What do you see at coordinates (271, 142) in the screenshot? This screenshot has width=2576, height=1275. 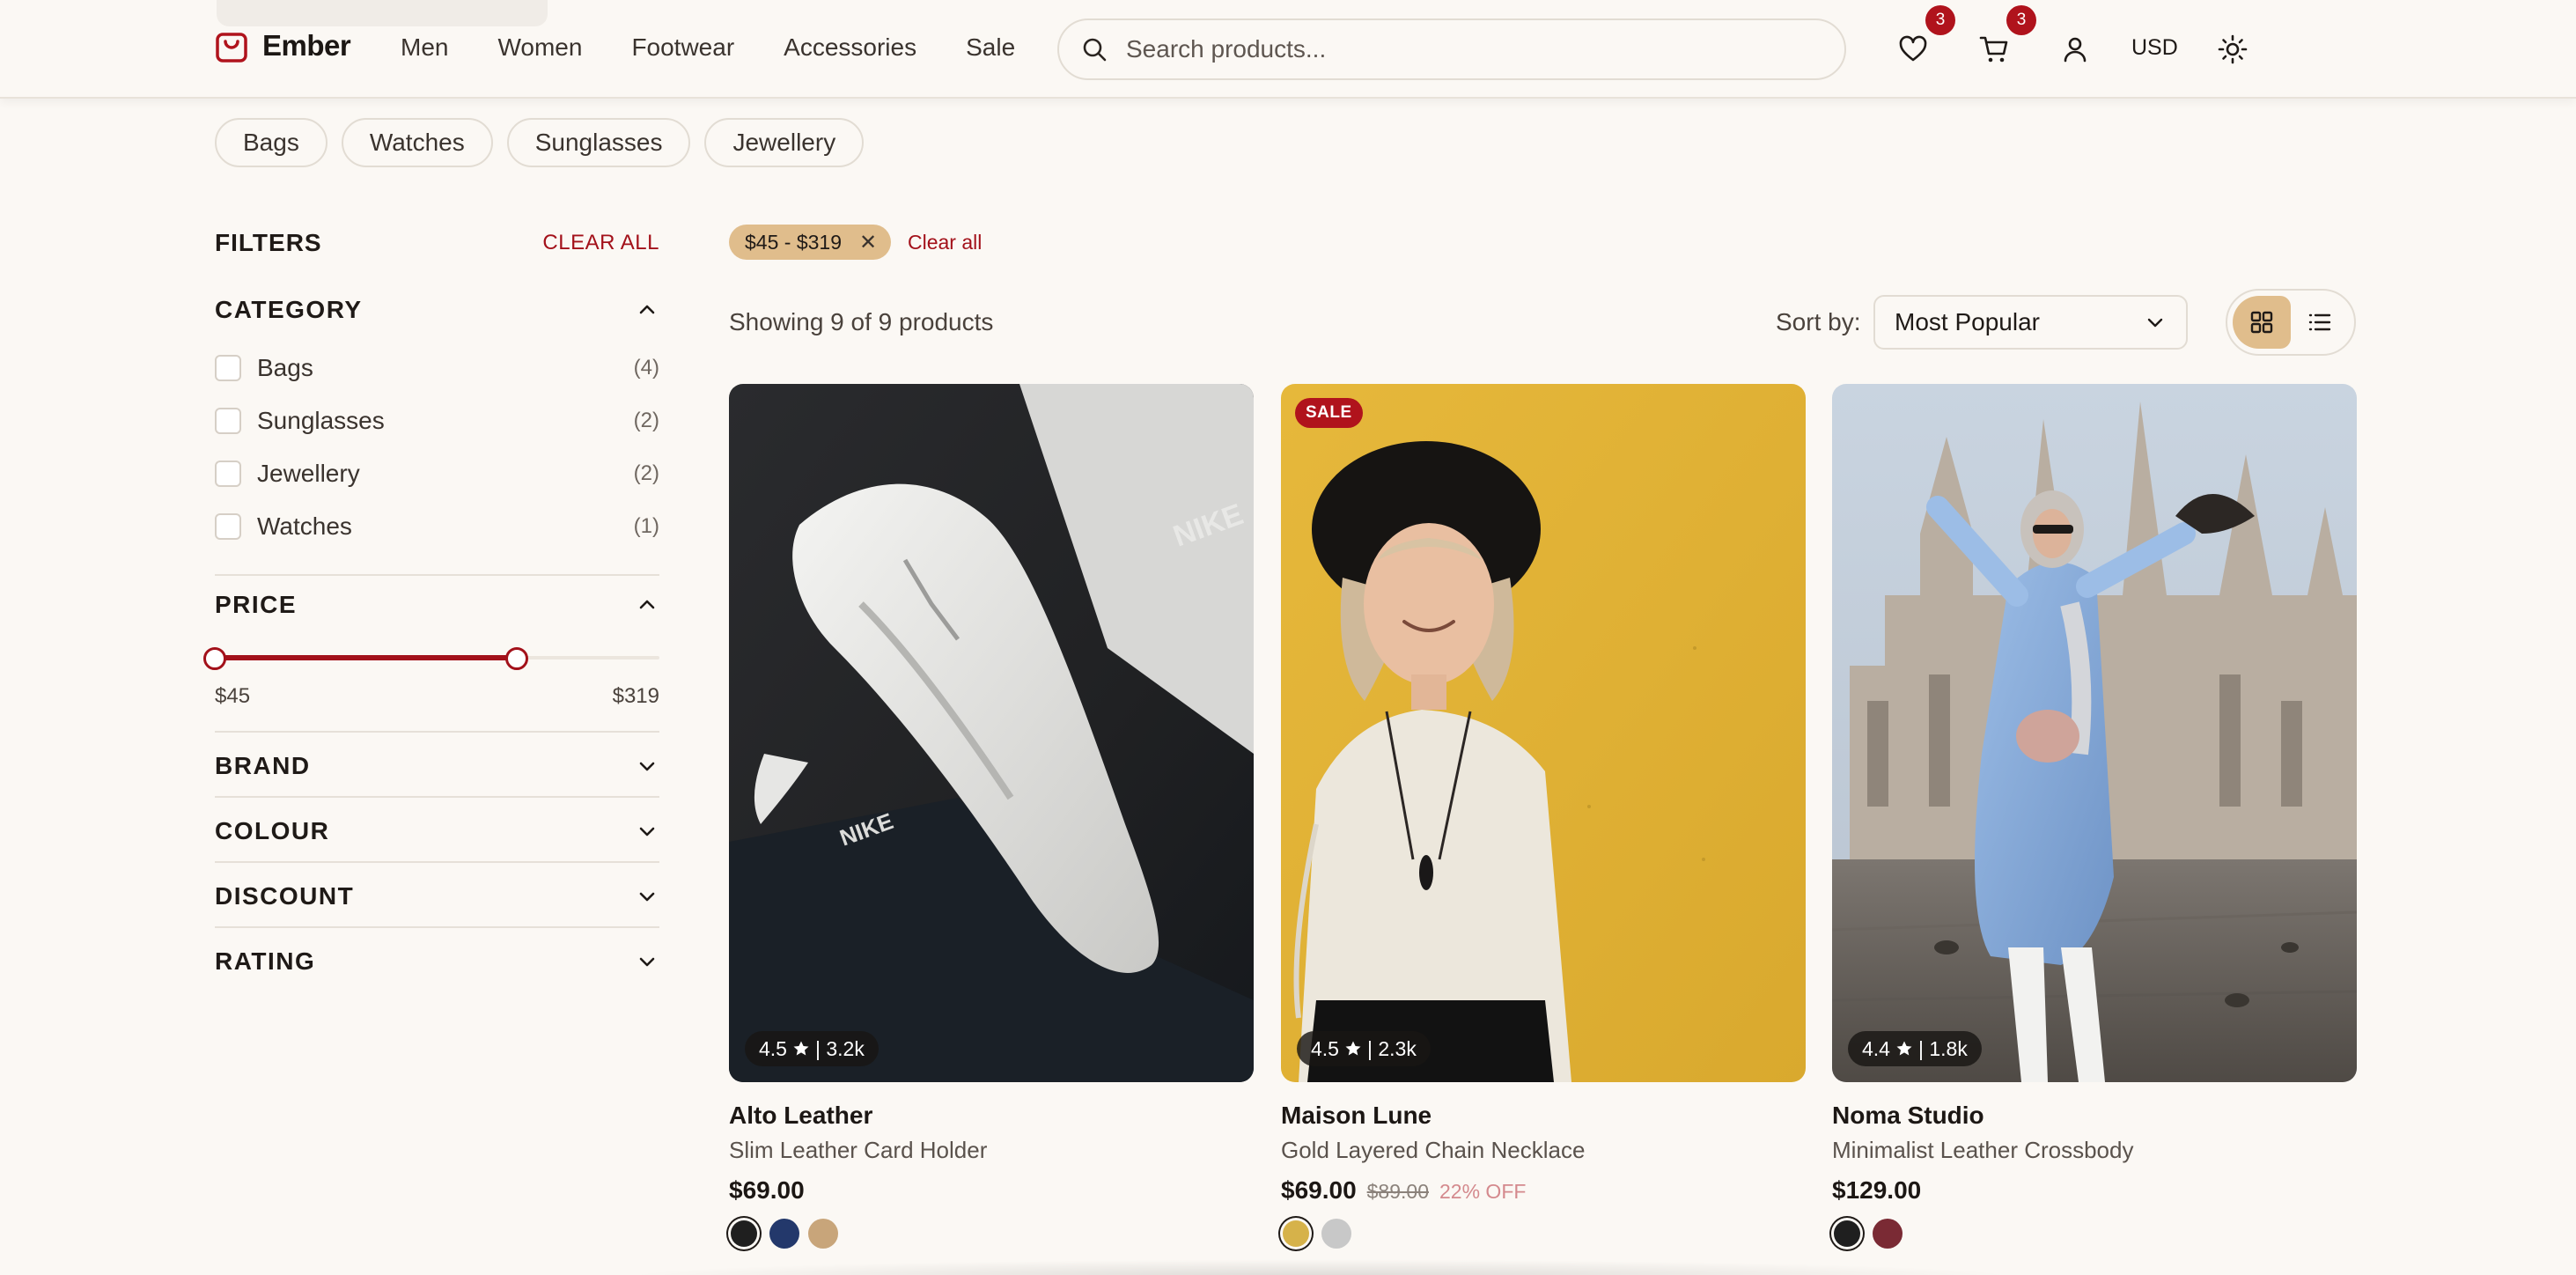 I see `chip-bags: Bags` at bounding box center [271, 142].